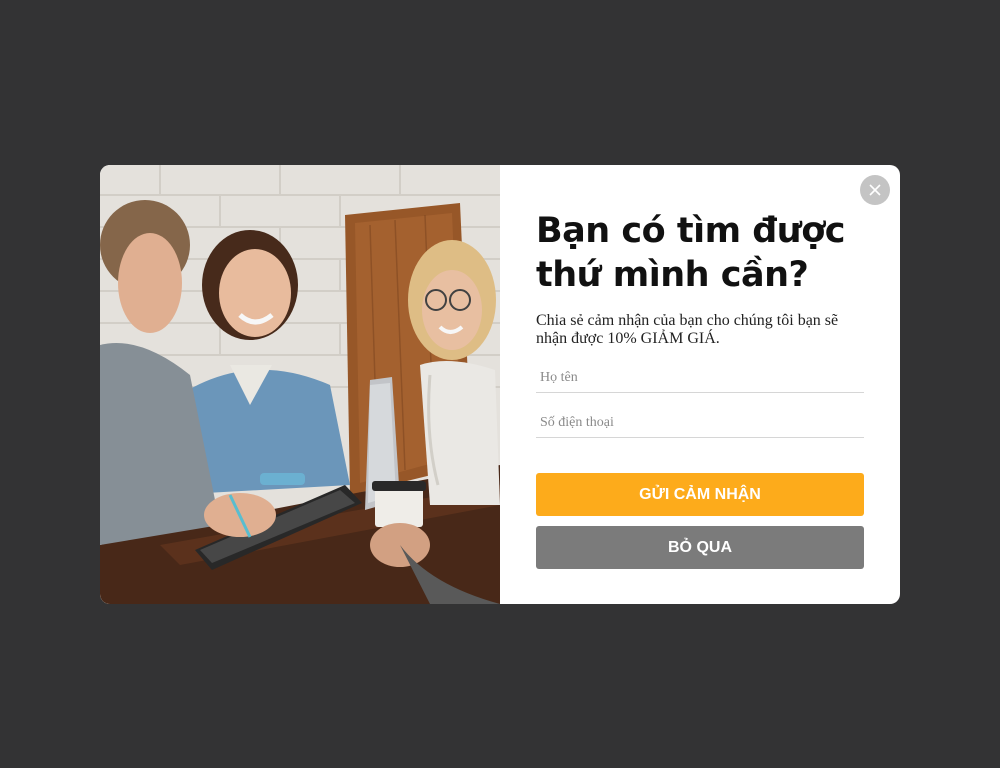  Describe the element at coordinates (691, 253) in the screenshot. I see `popup-title: Bạn có tìm được thứ mình cần?` at that location.